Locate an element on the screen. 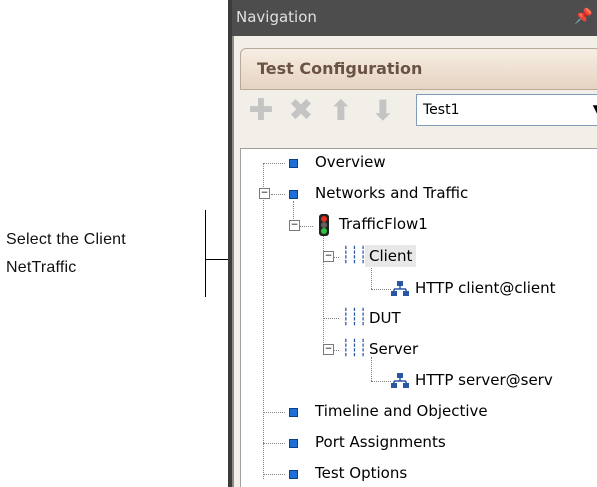 The height and width of the screenshot is (487, 597). panel-title: Navigation is located at coordinates (276, 17).